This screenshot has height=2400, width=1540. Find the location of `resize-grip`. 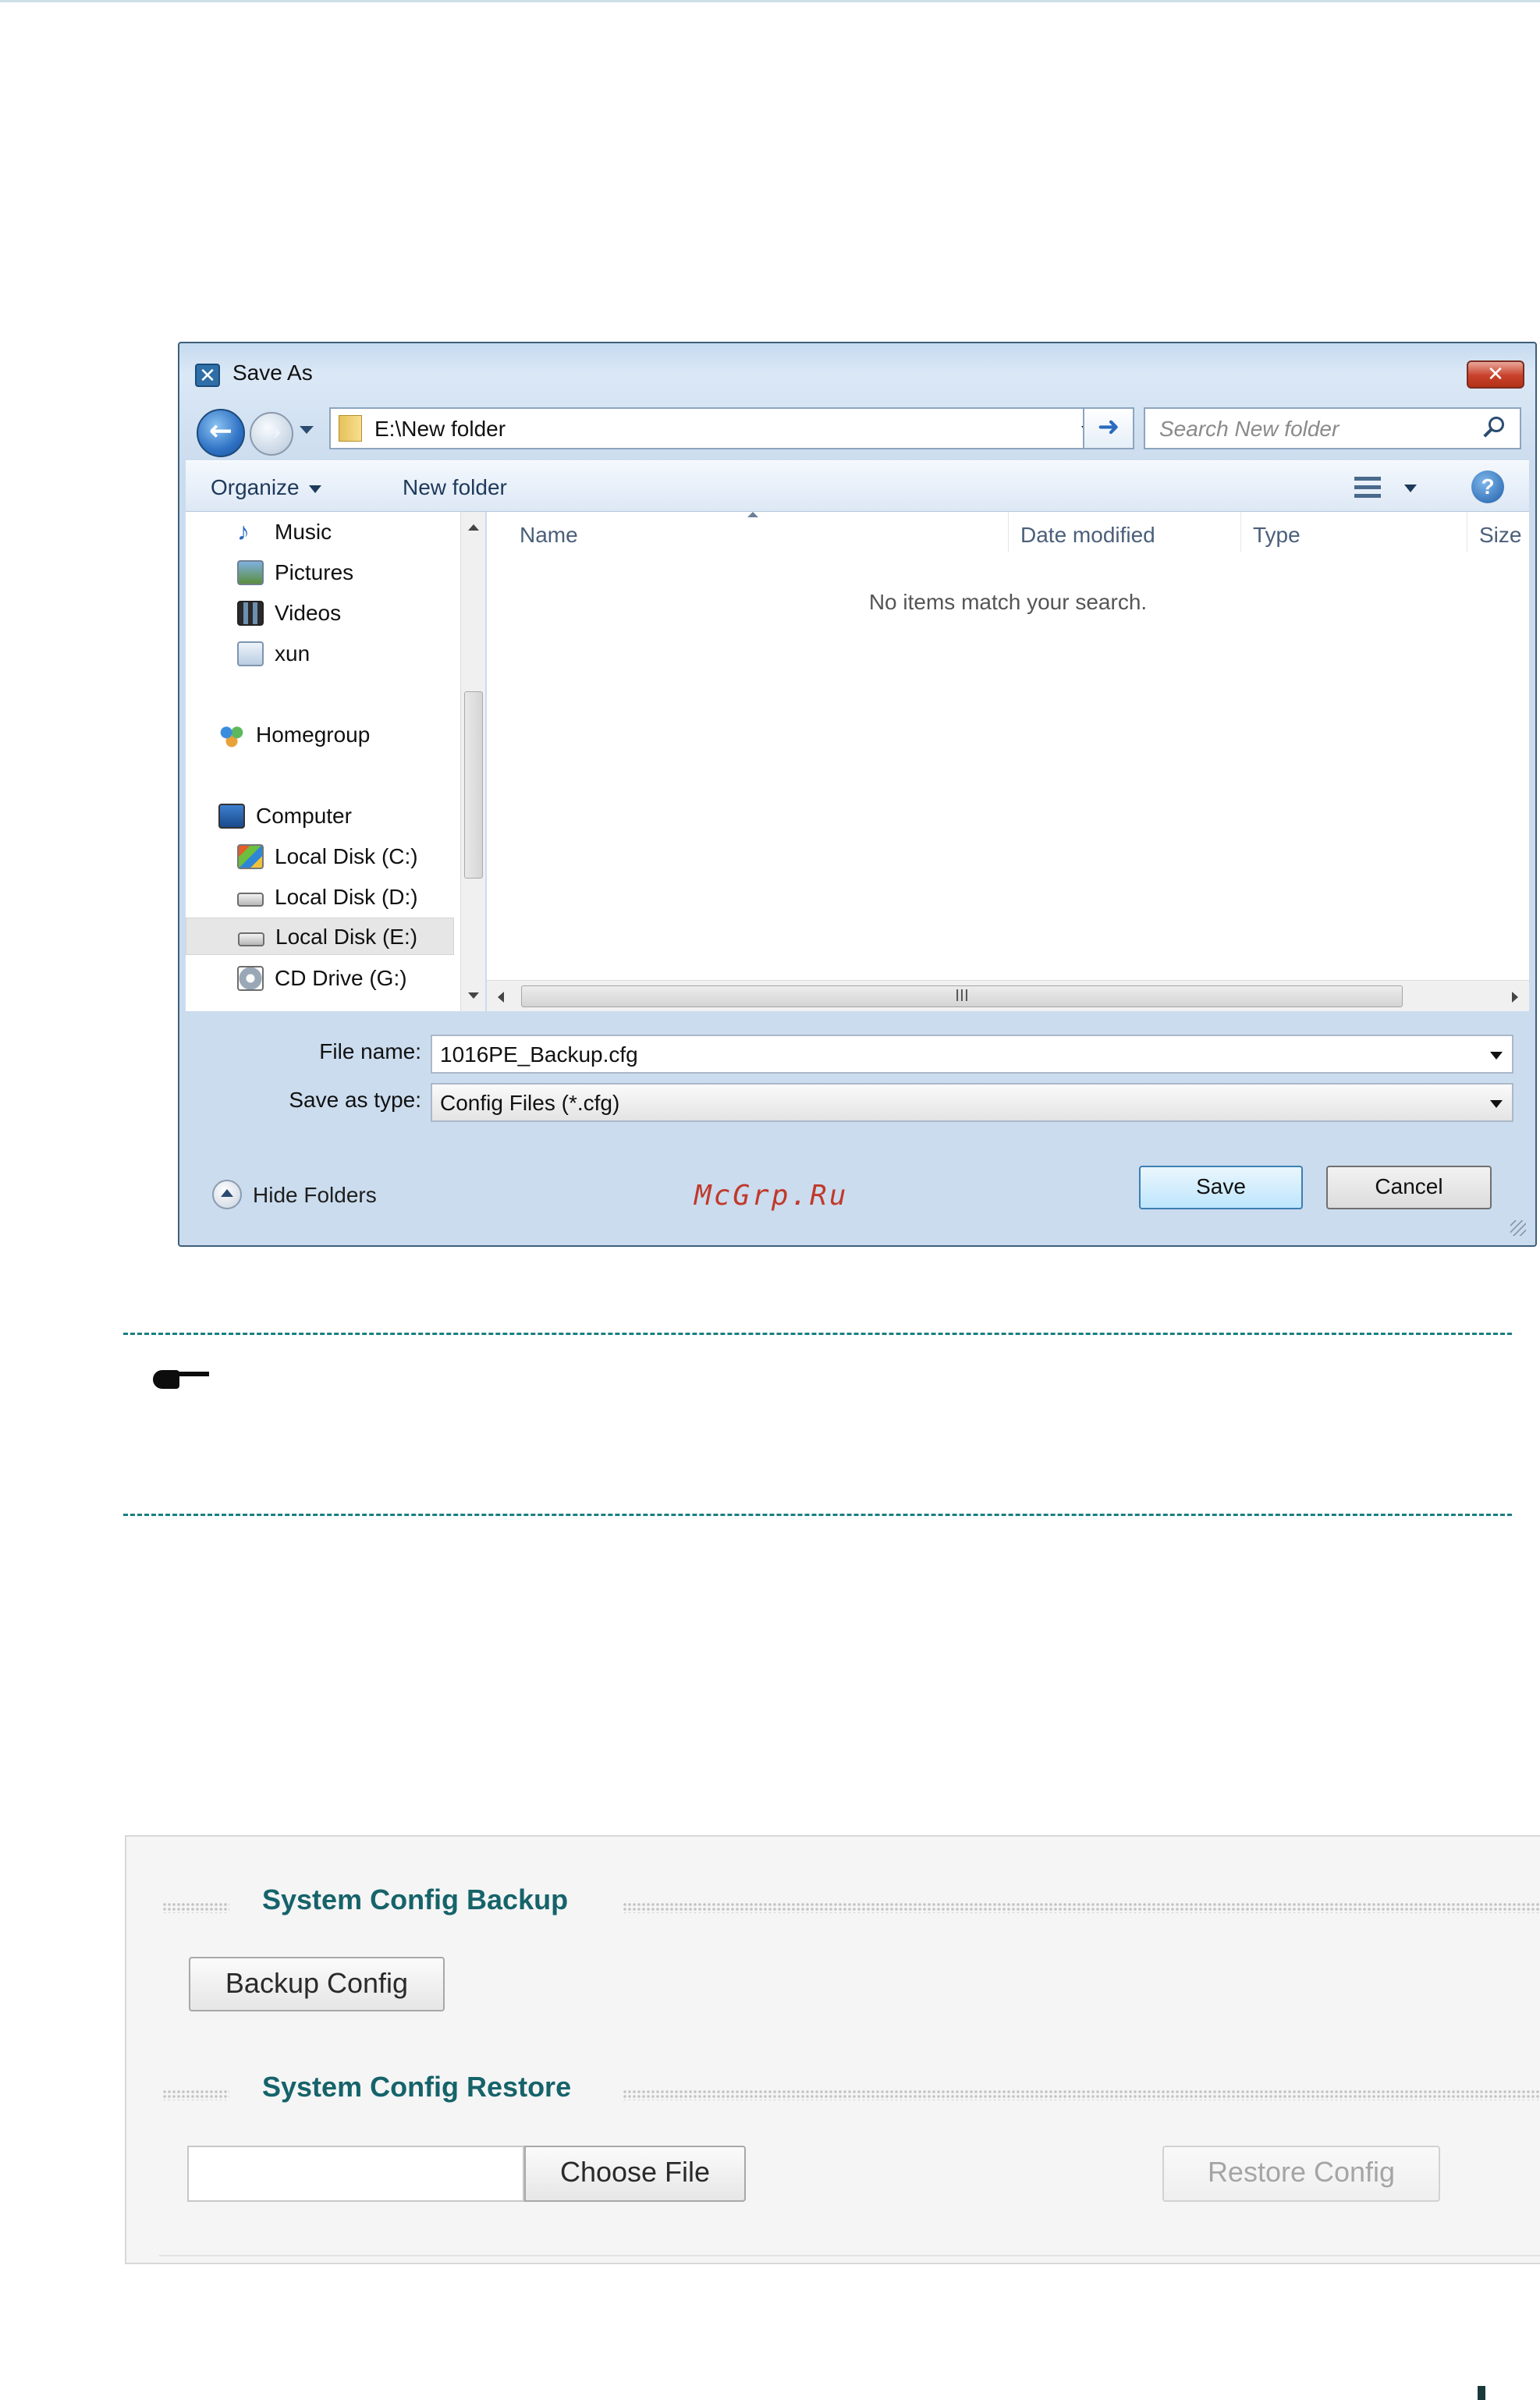

resize-grip is located at coordinates (1518, 1228).